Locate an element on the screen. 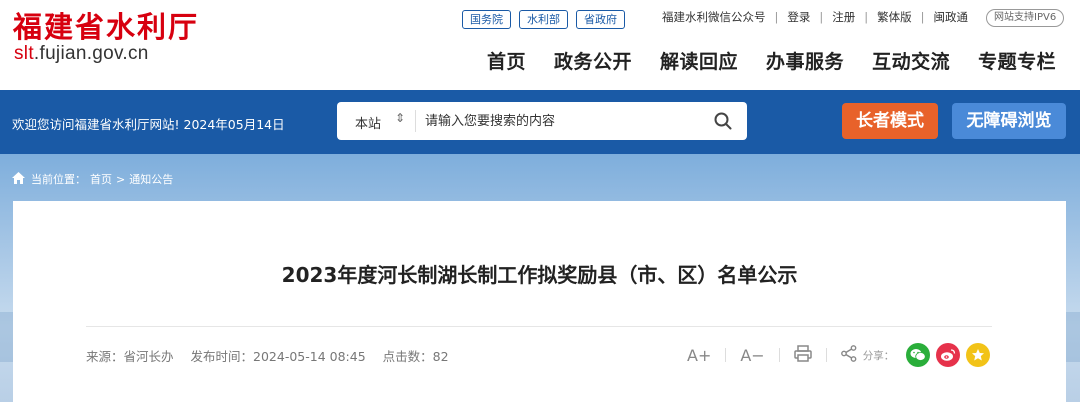  search-box: 本站 ⇕ is located at coordinates (542, 121).